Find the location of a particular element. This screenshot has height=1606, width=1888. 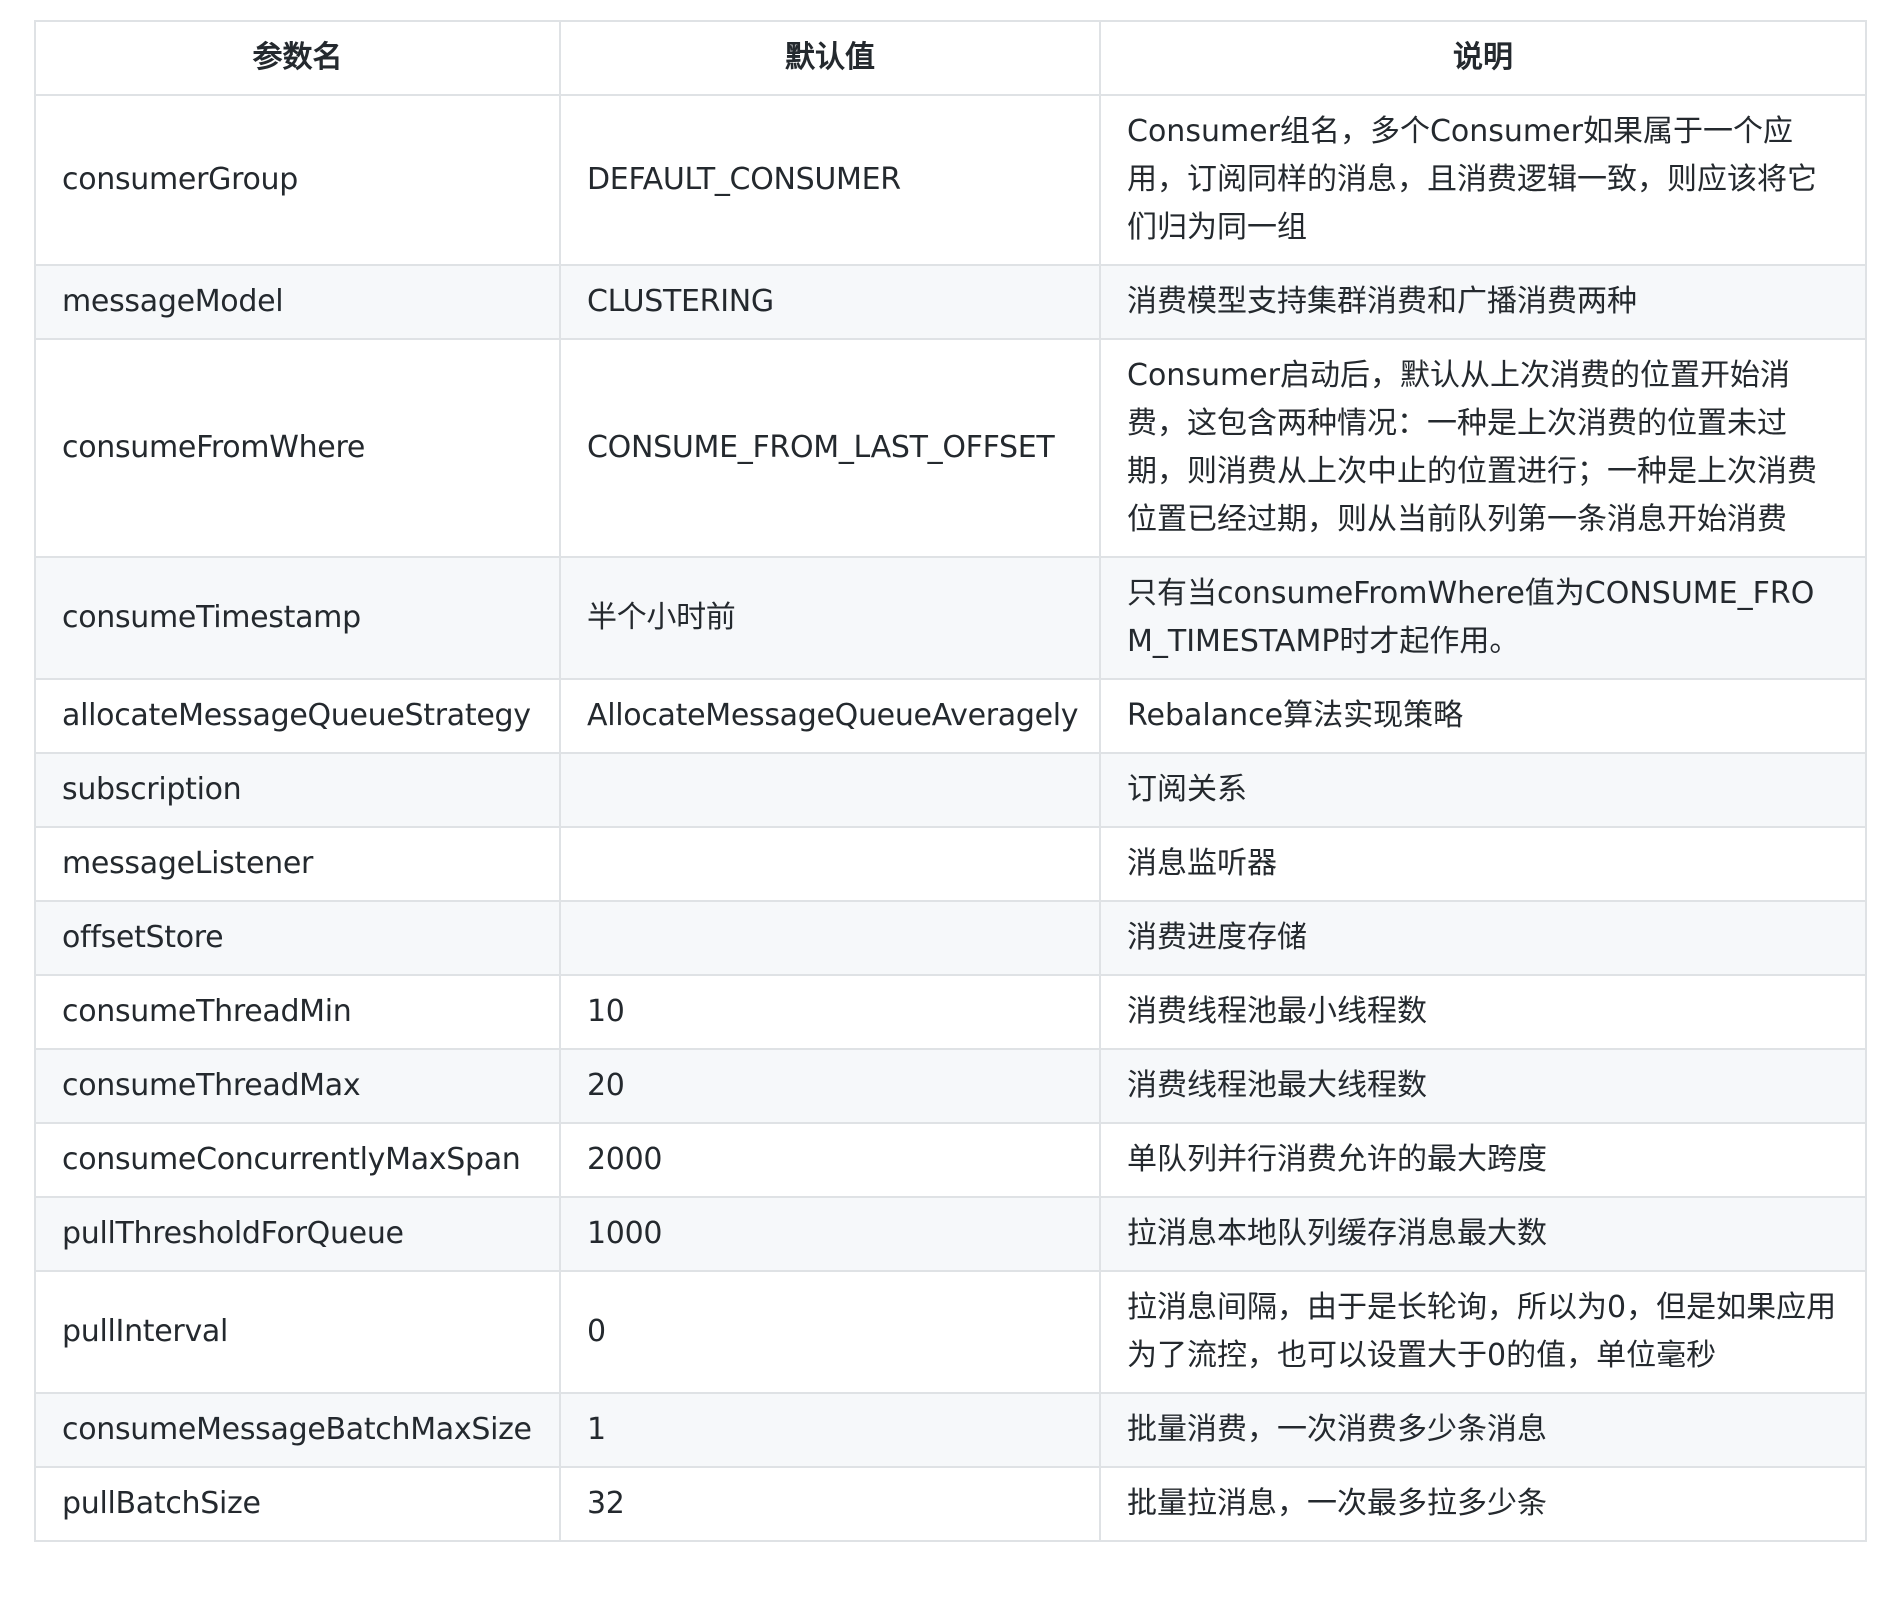

param-name-cell: consumeFromWhere is located at coordinates (297, 448).